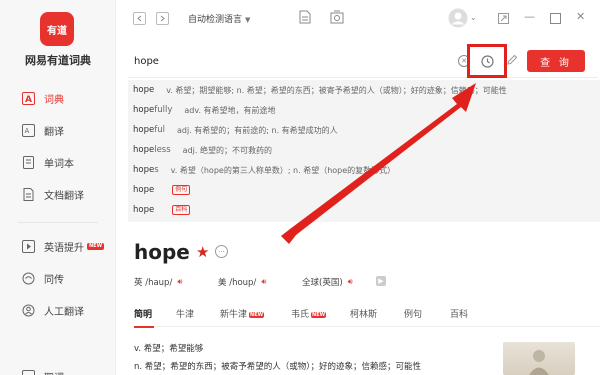  I want to click on avatar, so click(458, 20).